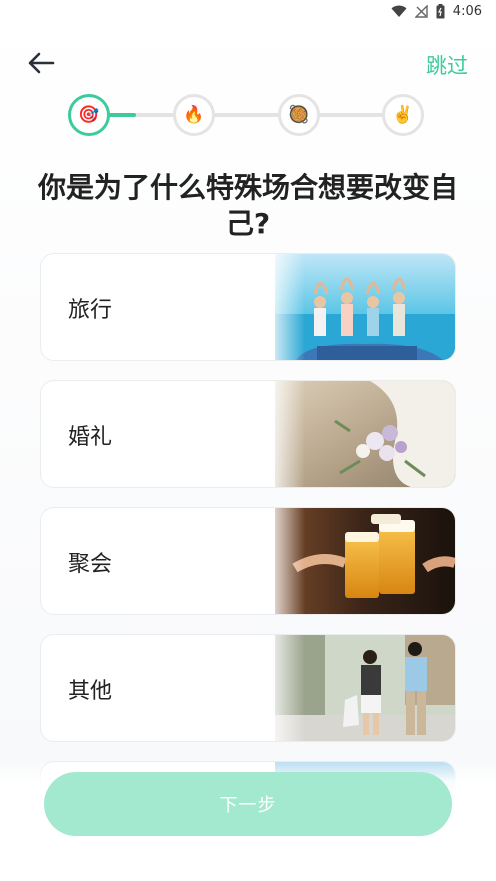 The height and width of the screenshot is (881, 496). Describe the element at coordinates (440, 11) in the screenshot. I see `battery-icon` at that location.